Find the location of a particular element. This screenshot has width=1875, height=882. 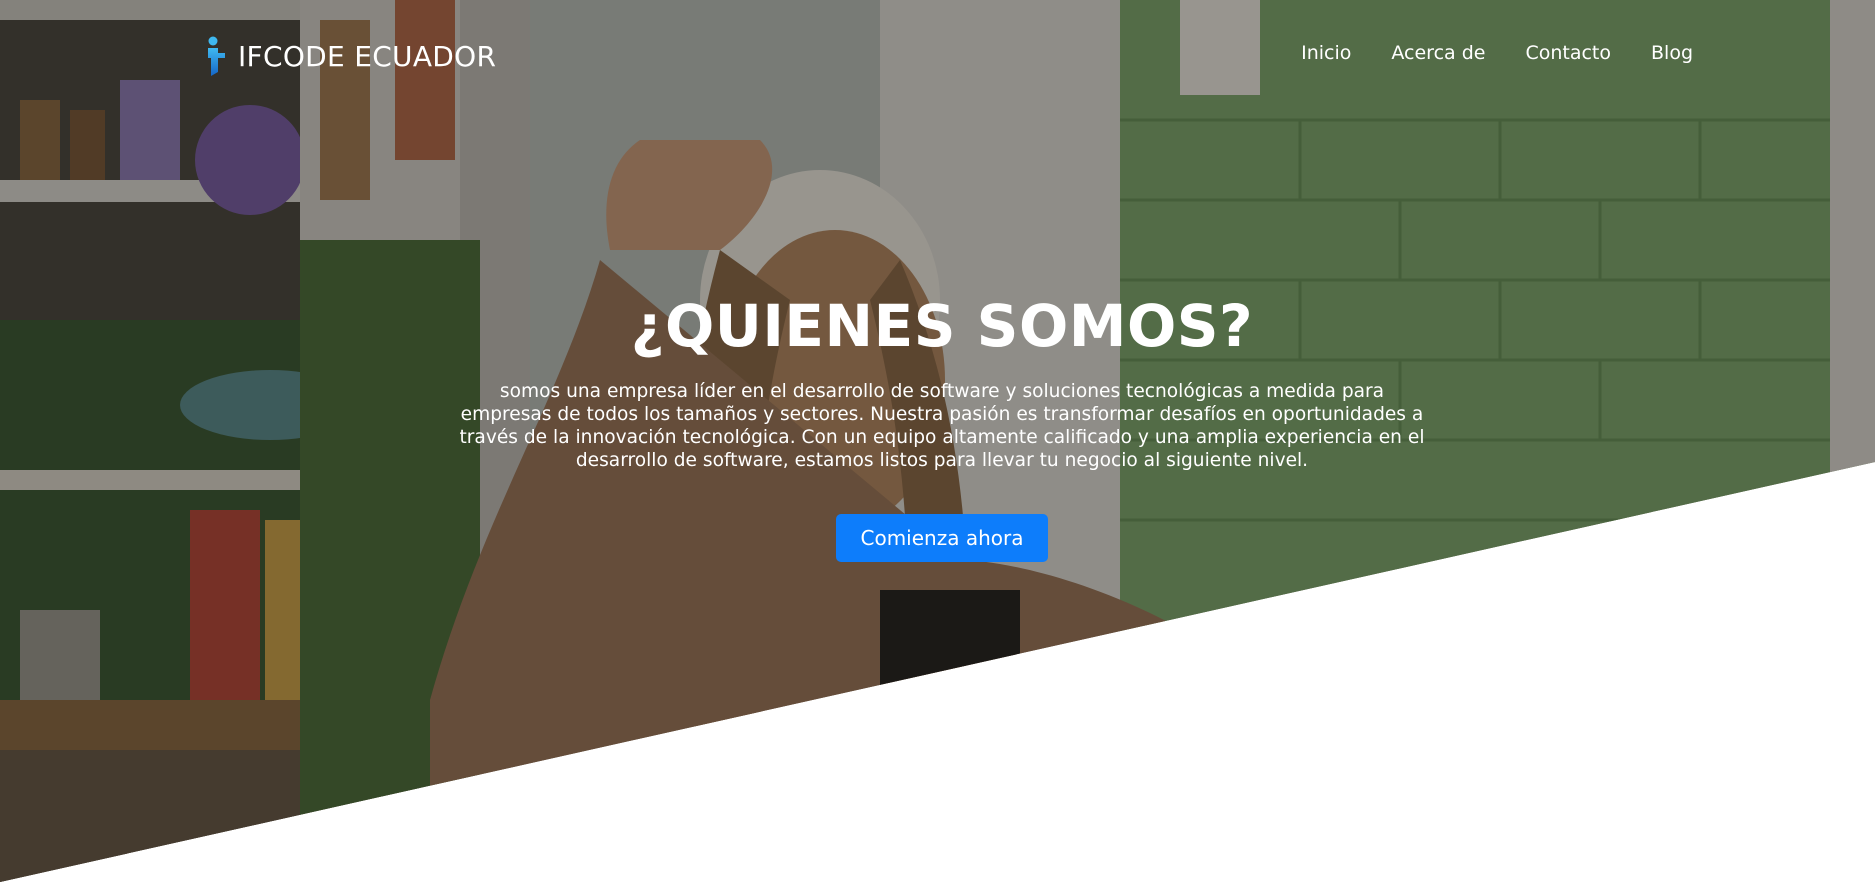

hero-title: ¿QUIENES SOMOS? is located at coordinates (942, 326).